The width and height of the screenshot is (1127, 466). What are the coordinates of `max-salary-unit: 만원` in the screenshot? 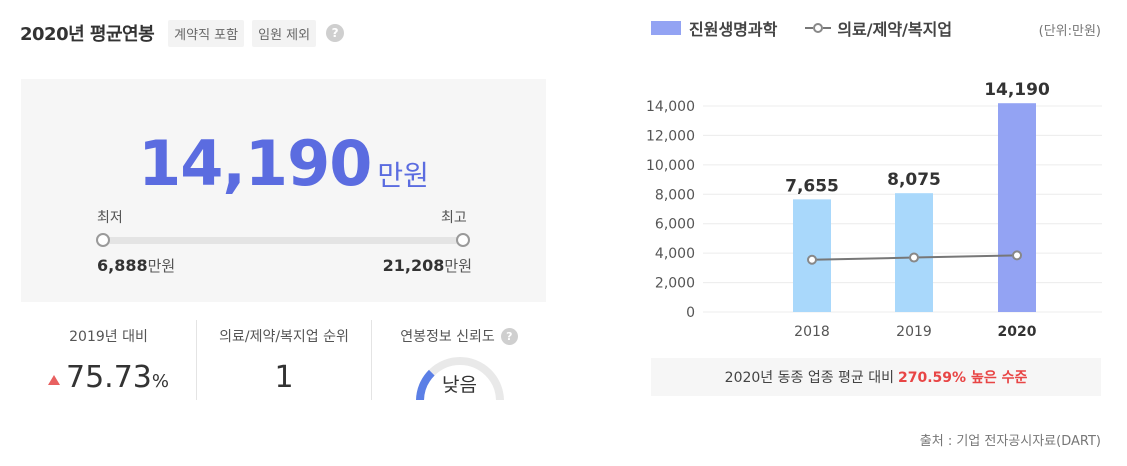 It's located at (458, 266).